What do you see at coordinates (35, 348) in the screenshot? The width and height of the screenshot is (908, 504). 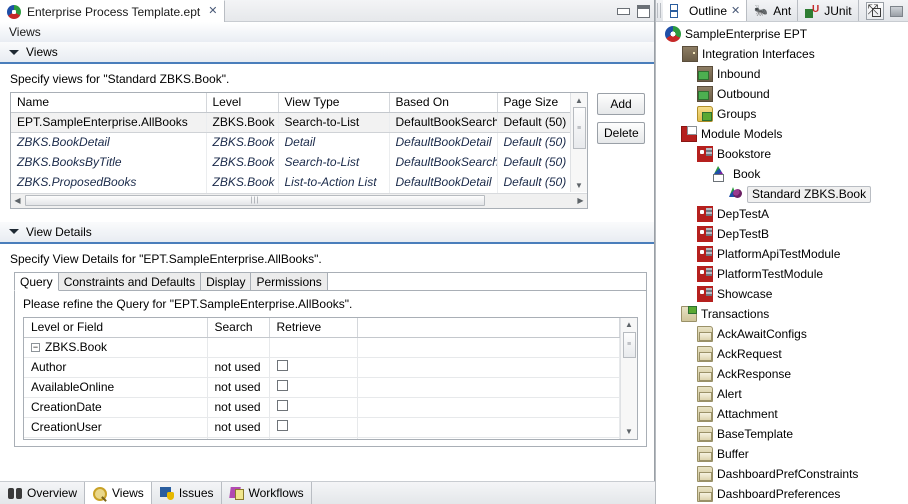 I see `collapse-icon: −` at bounding box center [35, 348].